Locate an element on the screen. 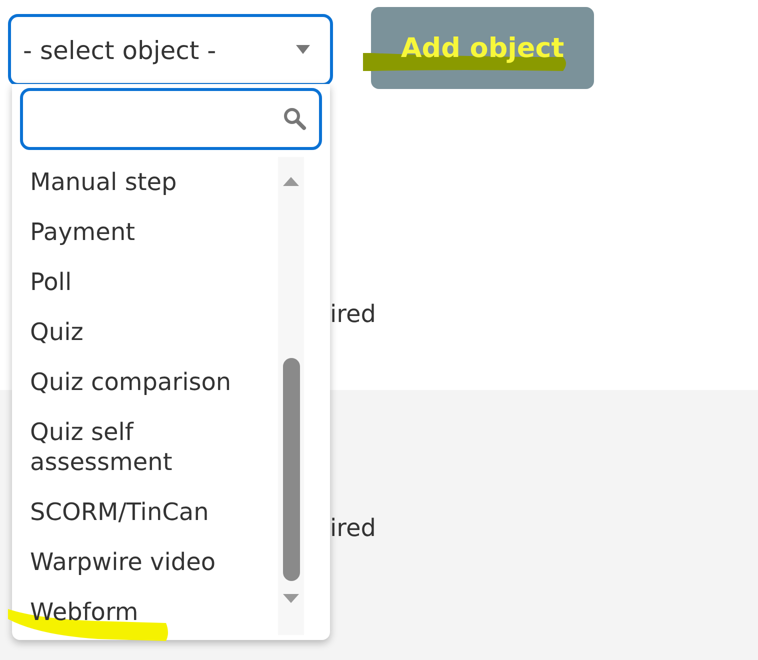  search-icon is located at coordinates (295, 119).